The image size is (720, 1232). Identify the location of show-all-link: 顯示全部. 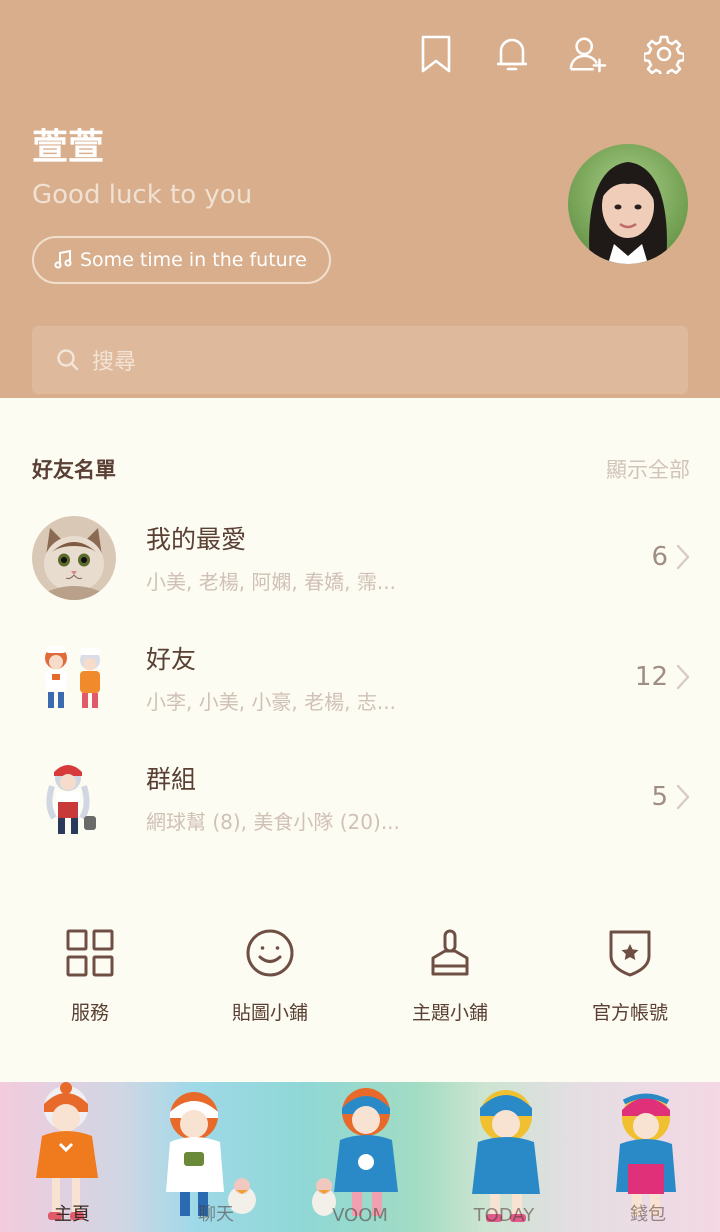
(648, 469).